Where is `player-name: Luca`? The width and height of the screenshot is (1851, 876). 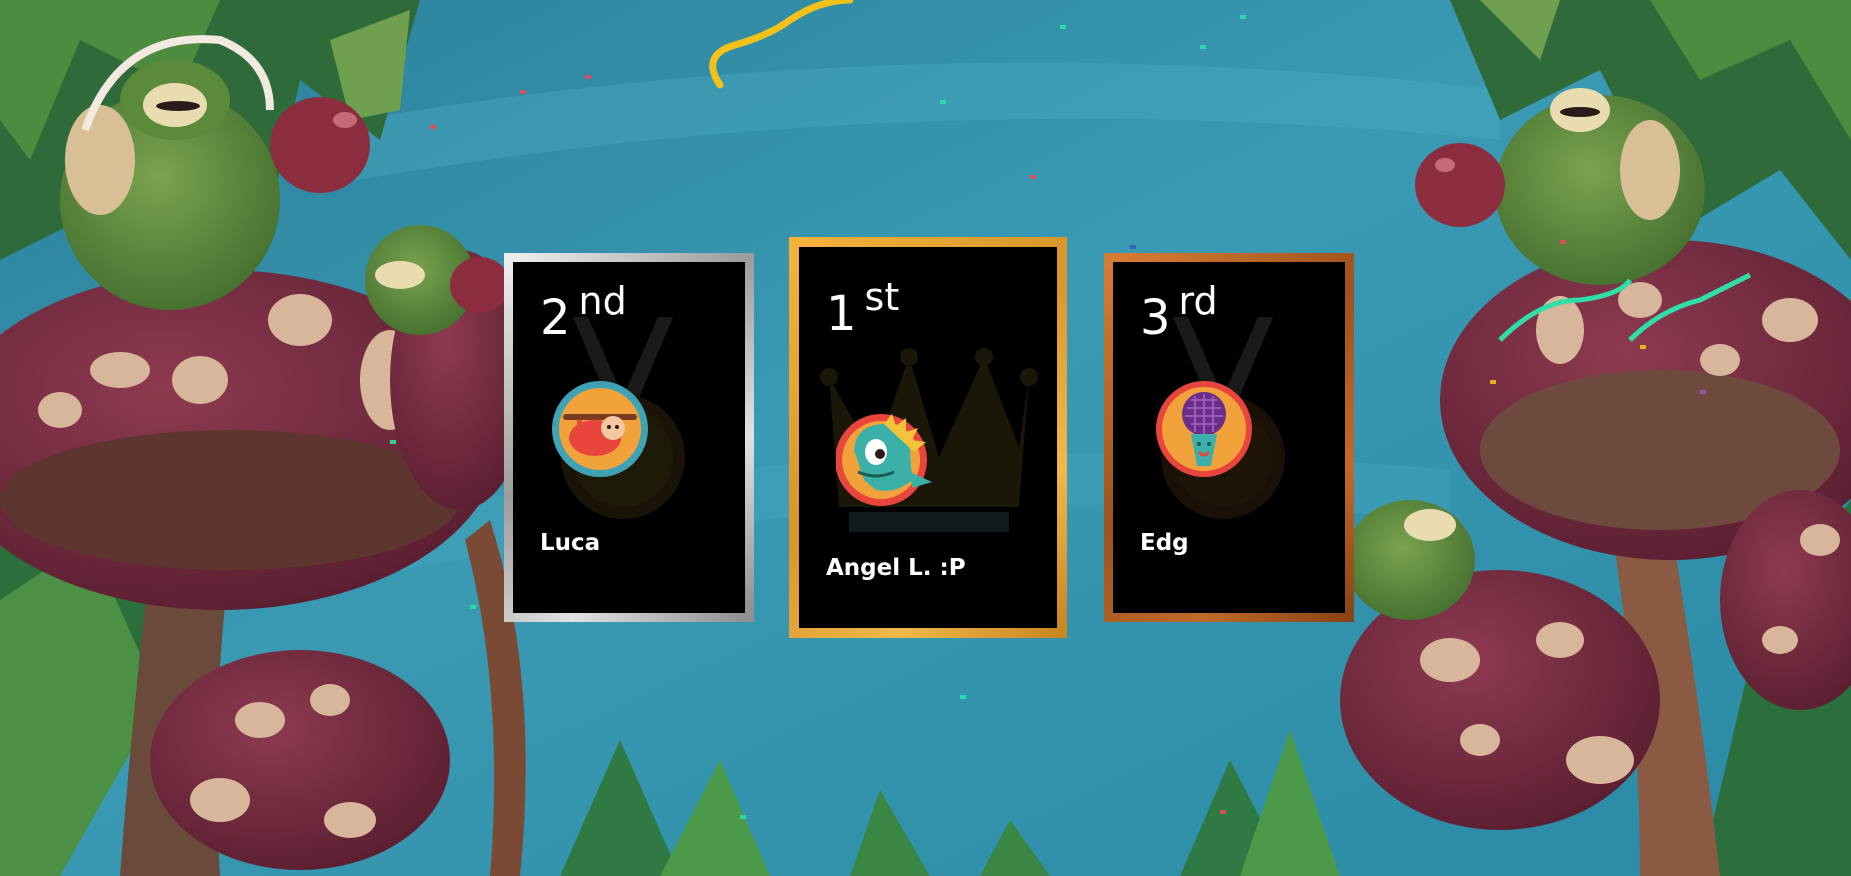
player-name: Luca is located at coordinates (570, 543).